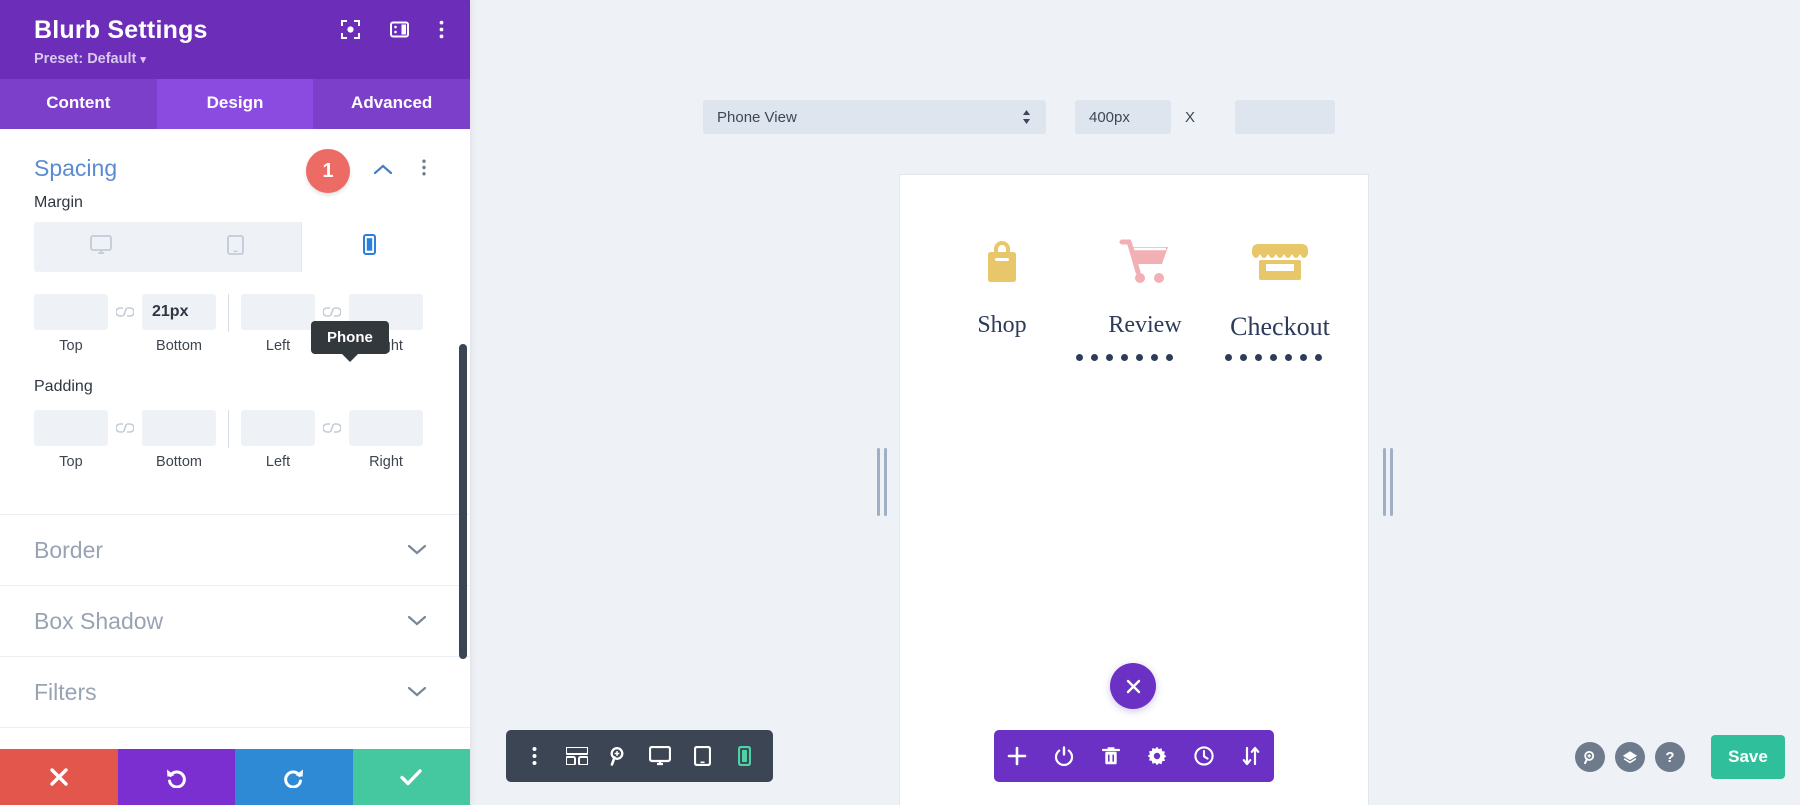 This screenshot has width=1800, height=805. I want to click on layers-icon, so click(1630, 757).